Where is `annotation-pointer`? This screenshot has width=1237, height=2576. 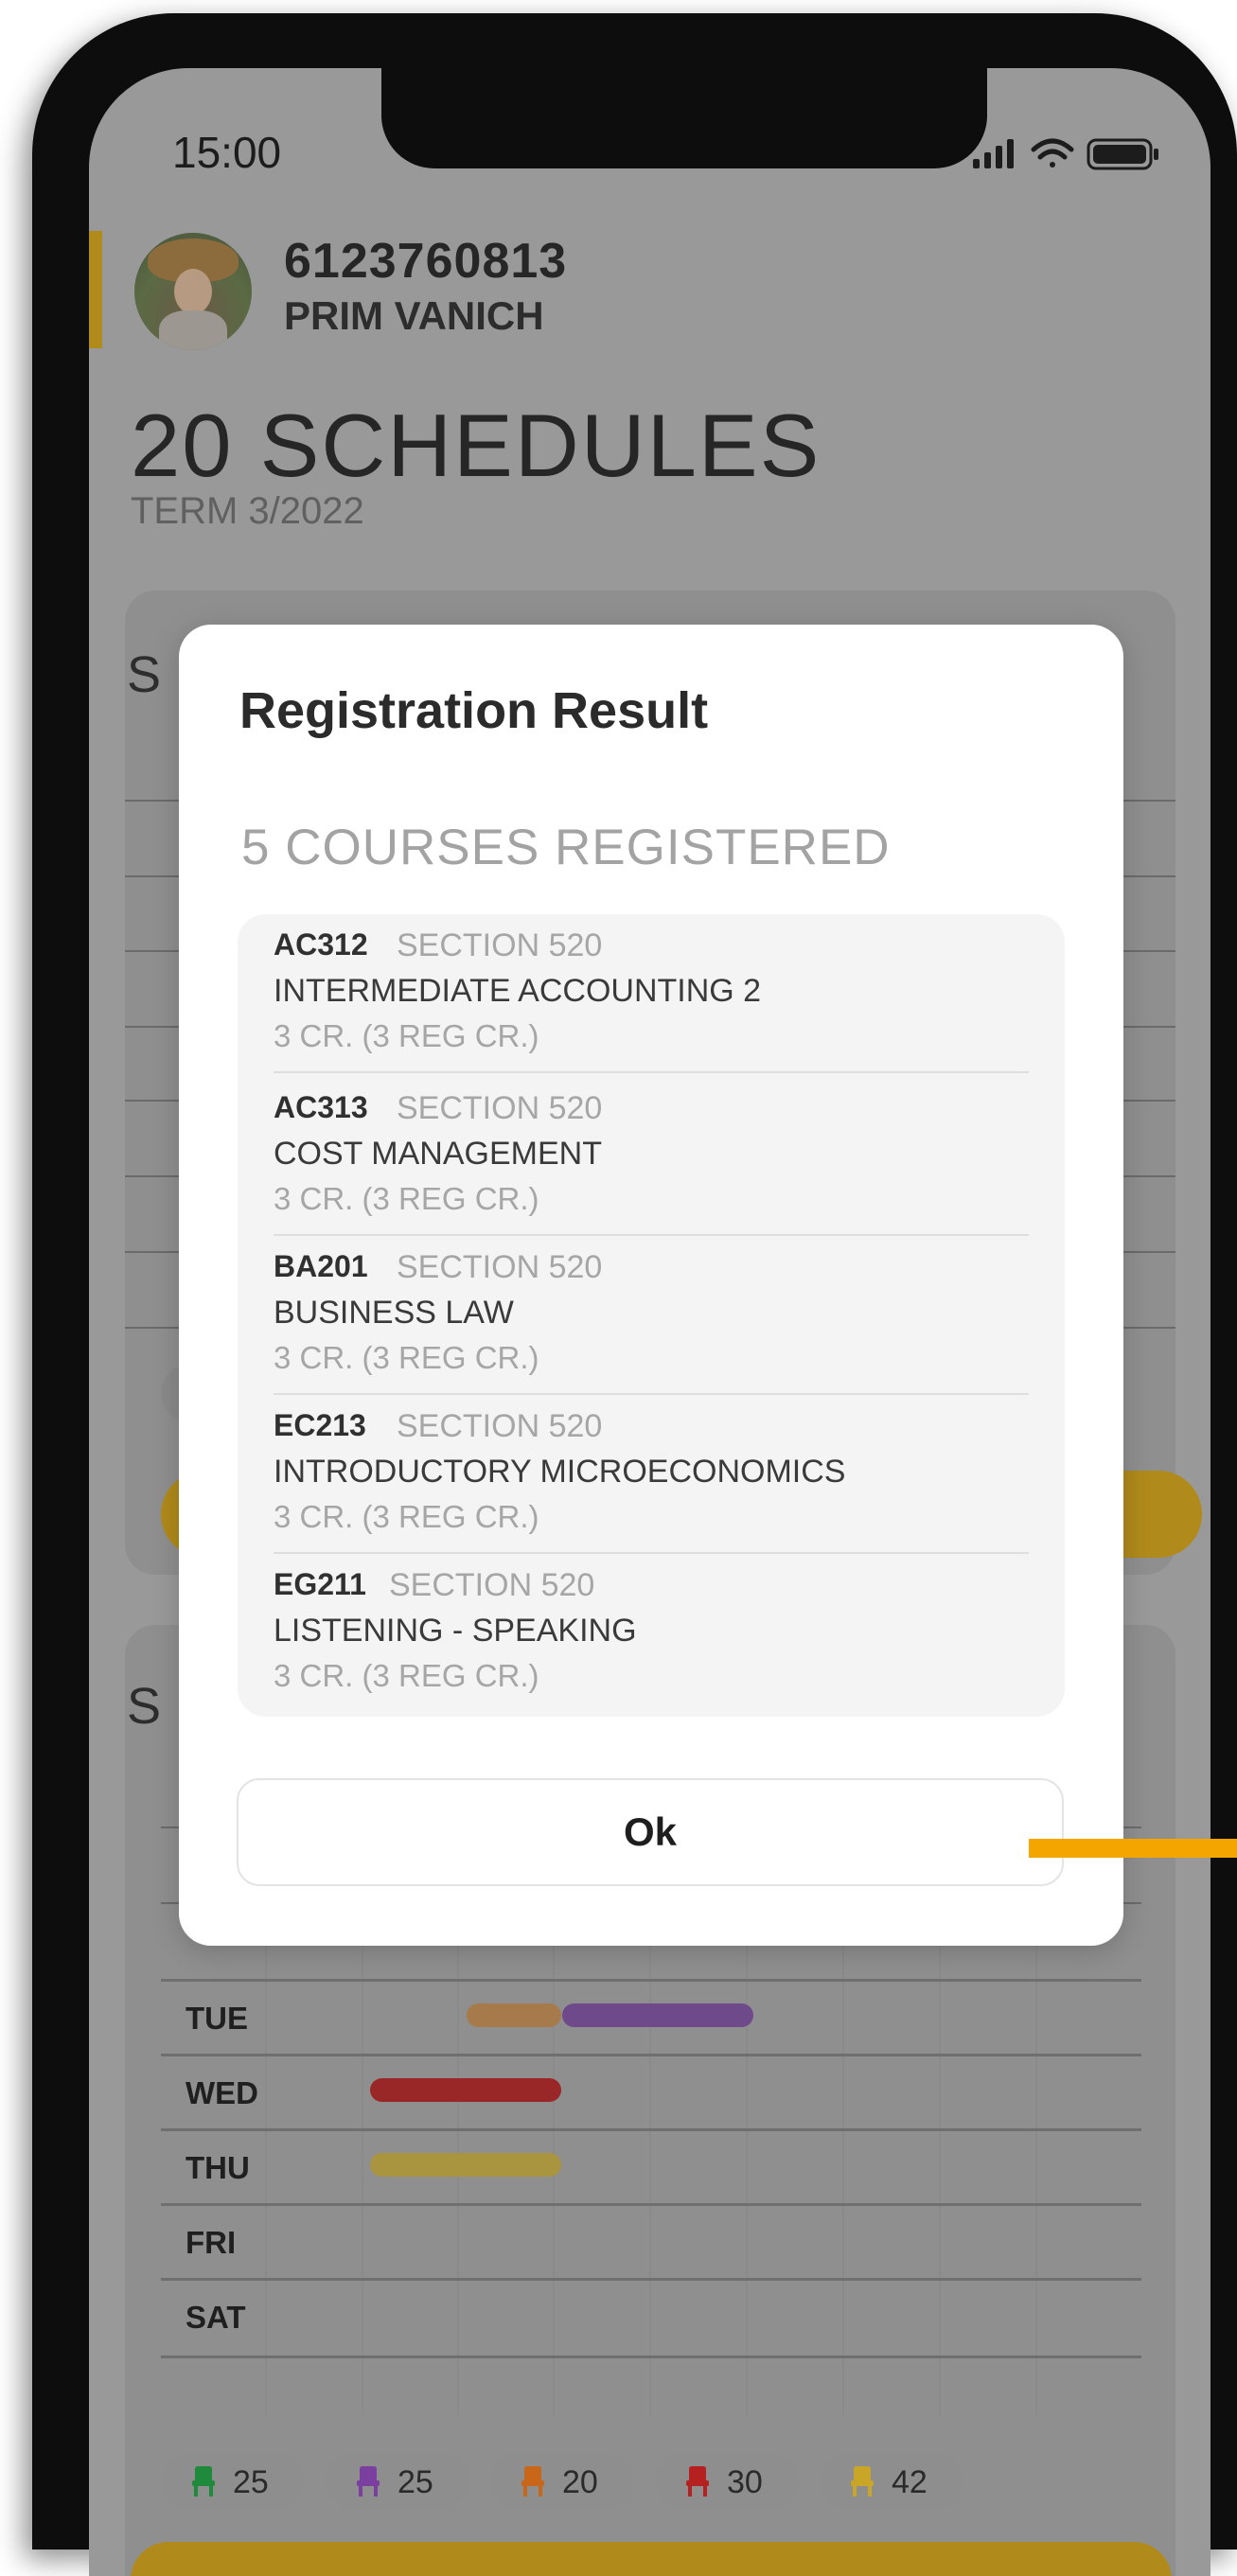
annotation-pointer is located at coordinates (1133, 1848).